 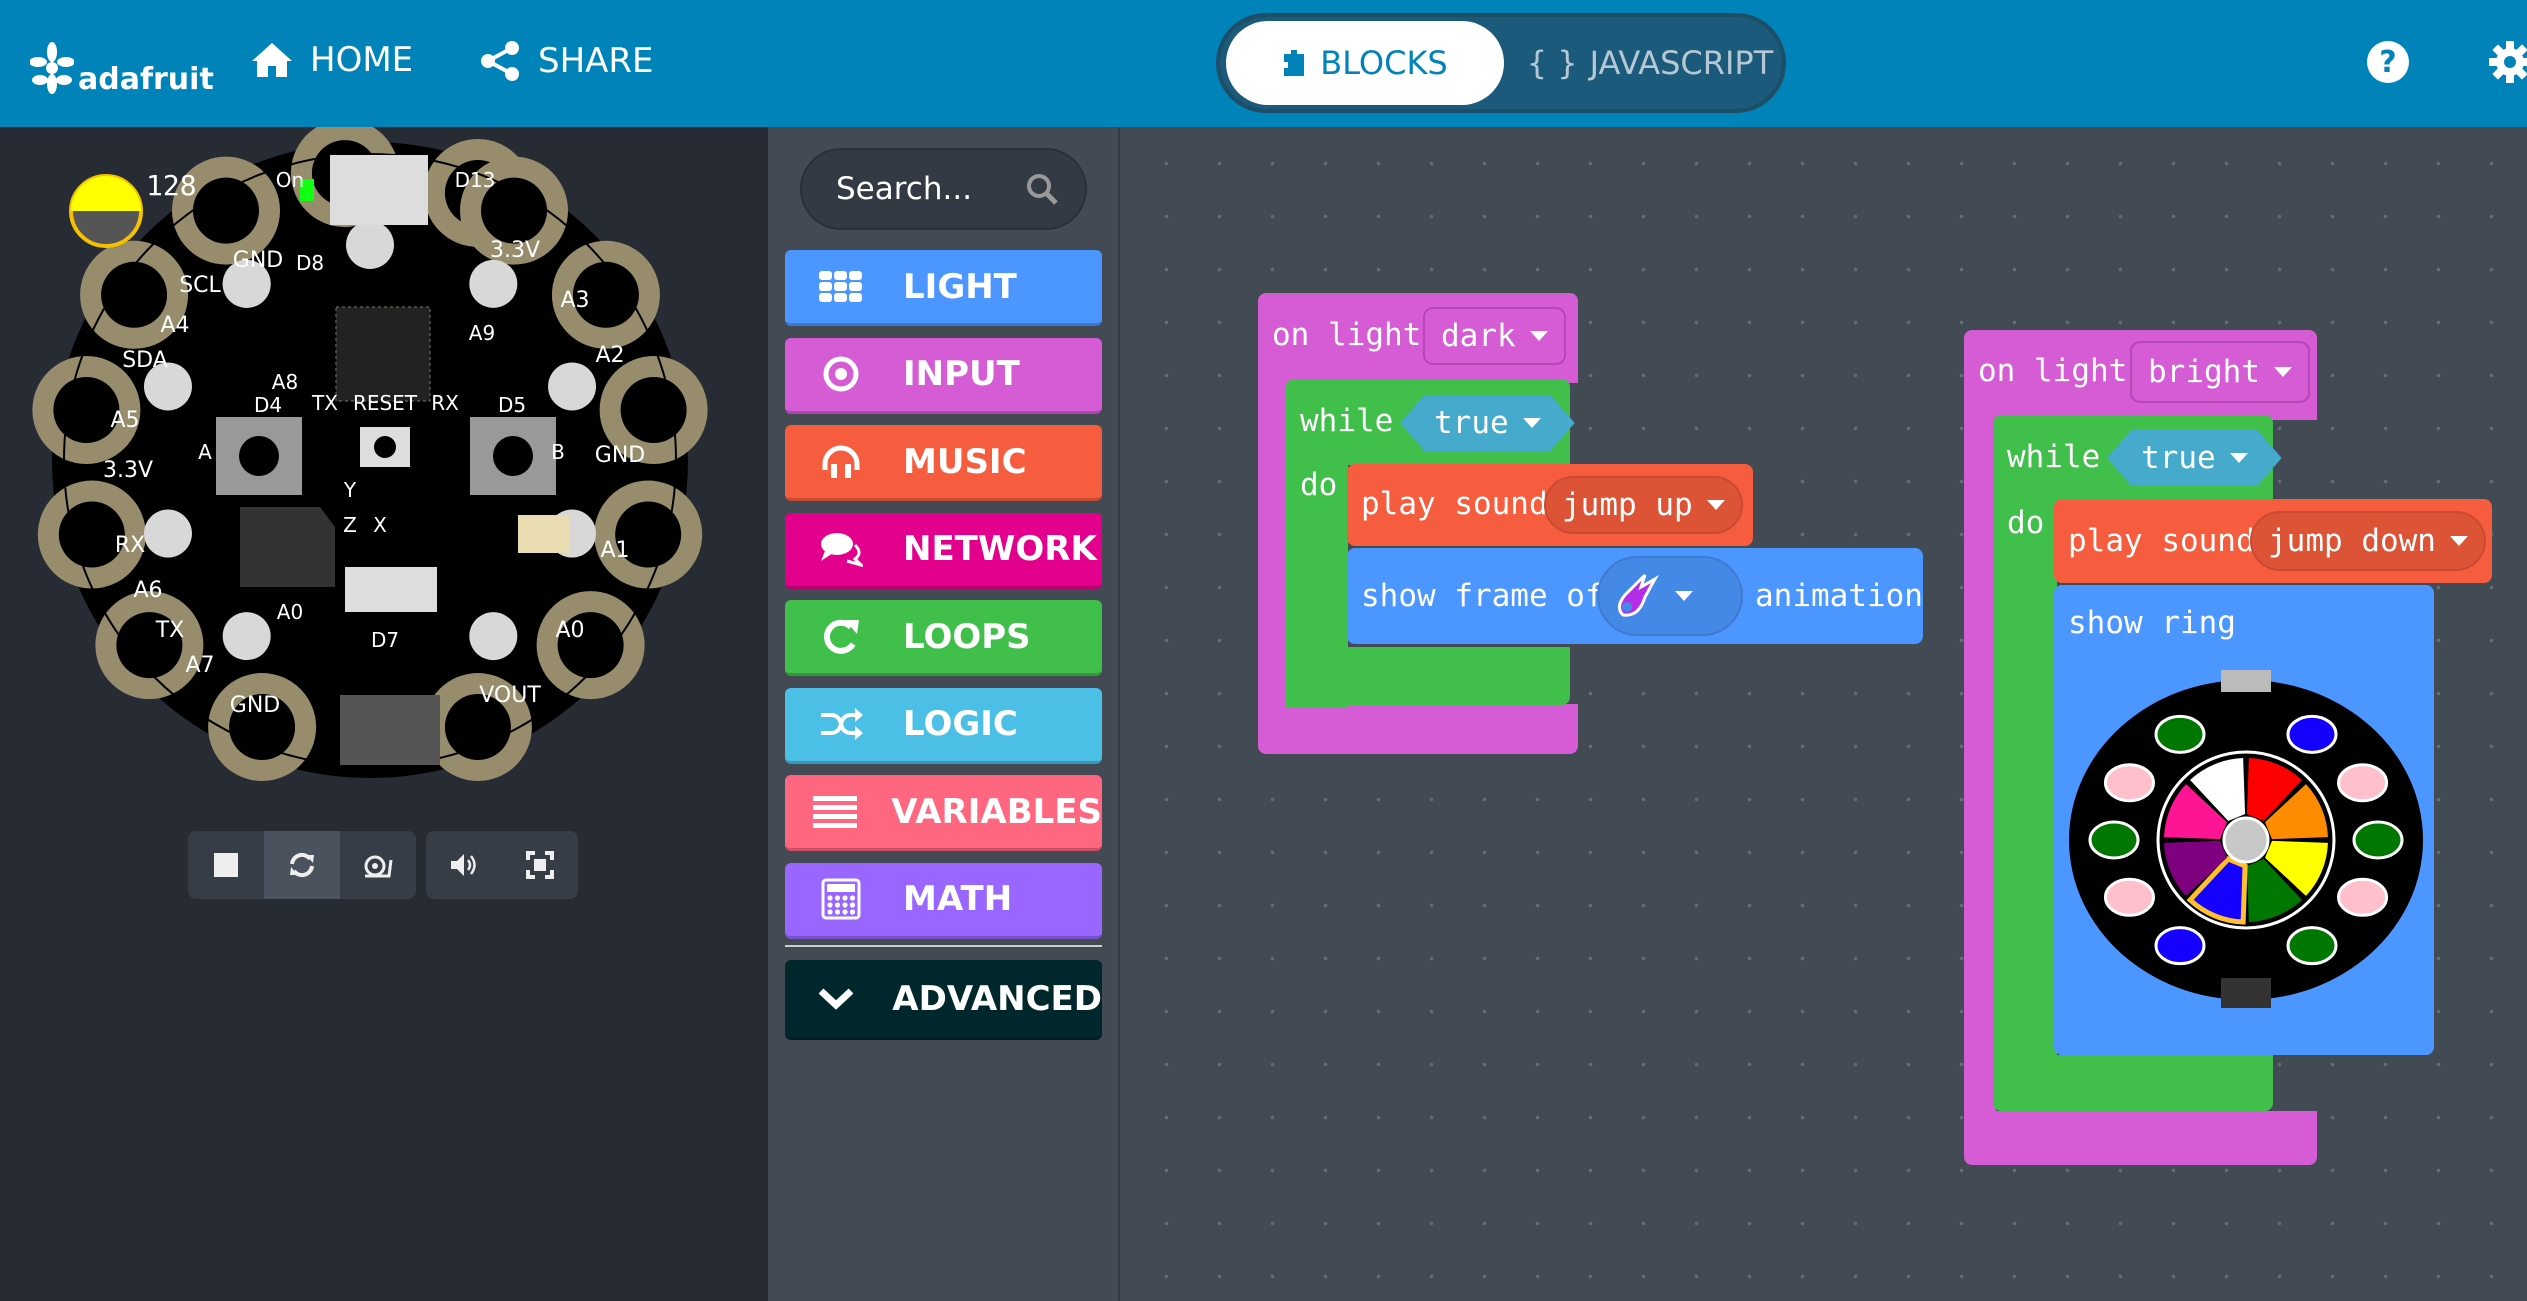 What do you see at coordinates (226, 865) in the screenshot?
I see `stop-button` at bounding box center [226, 865].